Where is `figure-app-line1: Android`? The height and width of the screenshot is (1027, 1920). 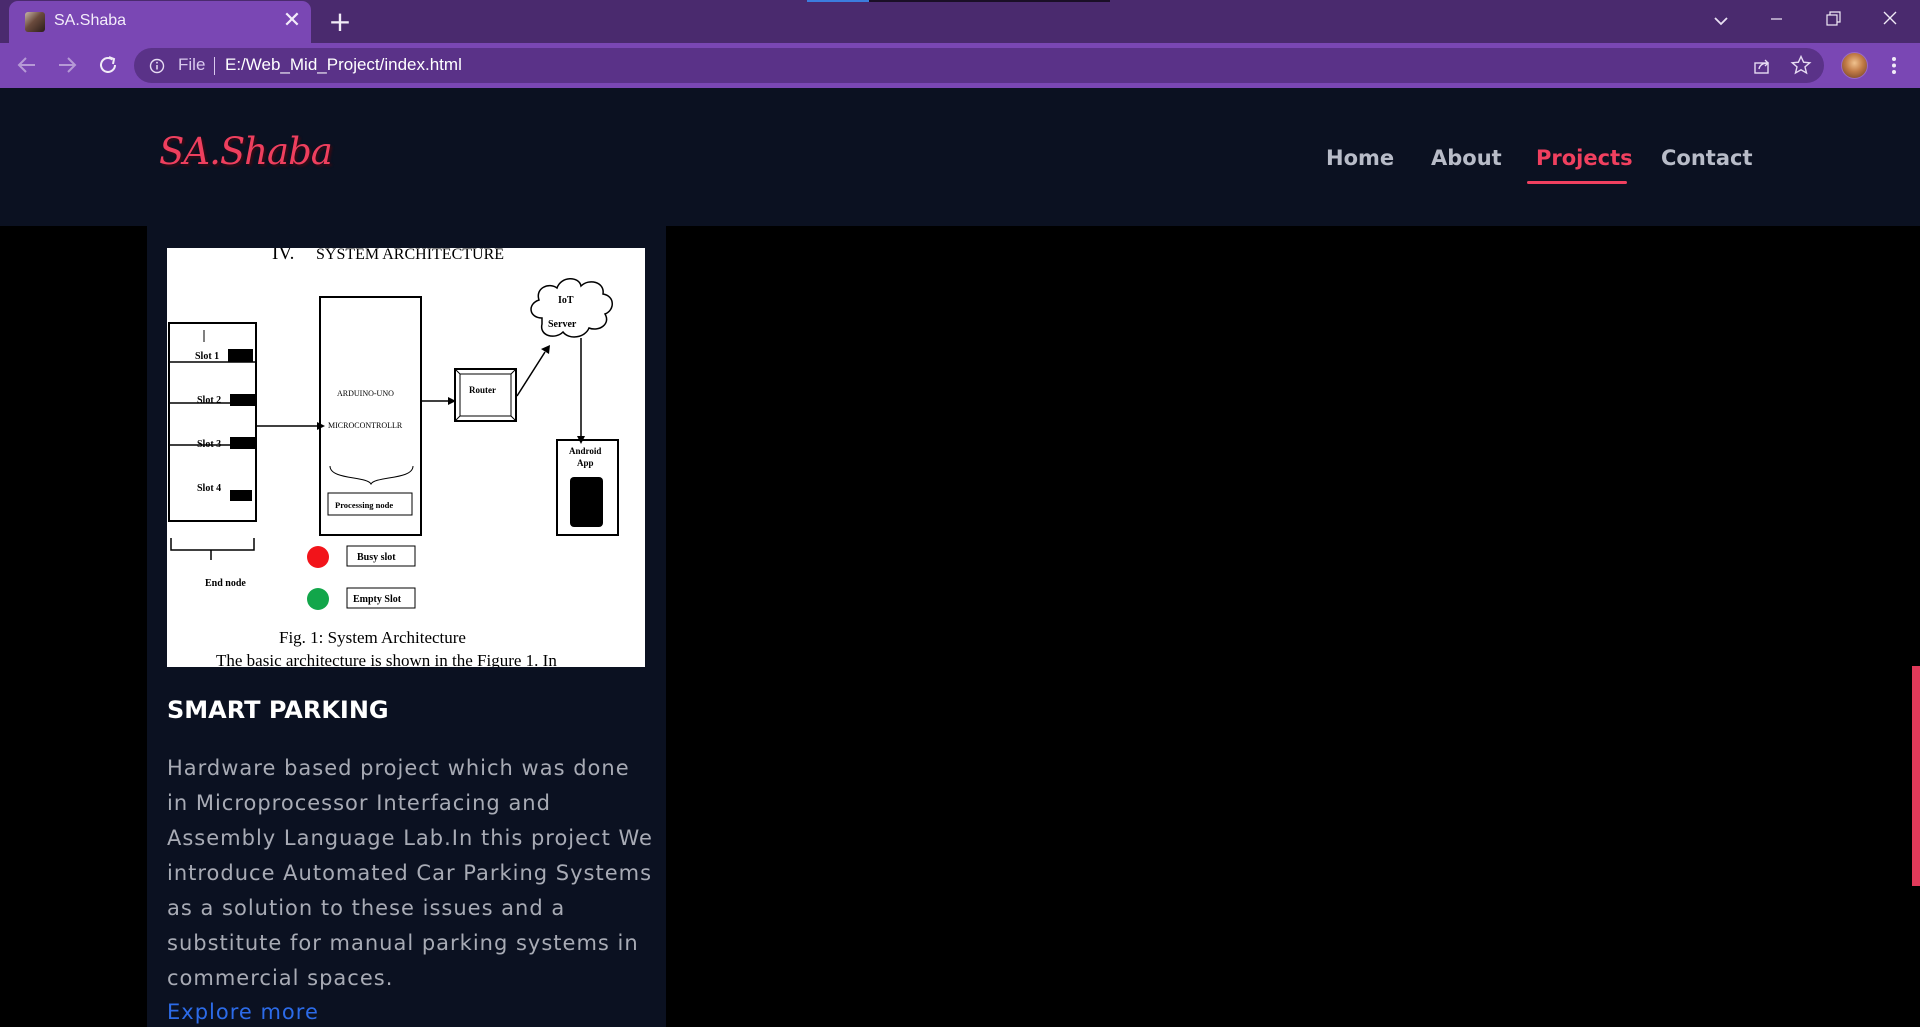
figure-app-line1: Android is located at coordinates (585, 451).